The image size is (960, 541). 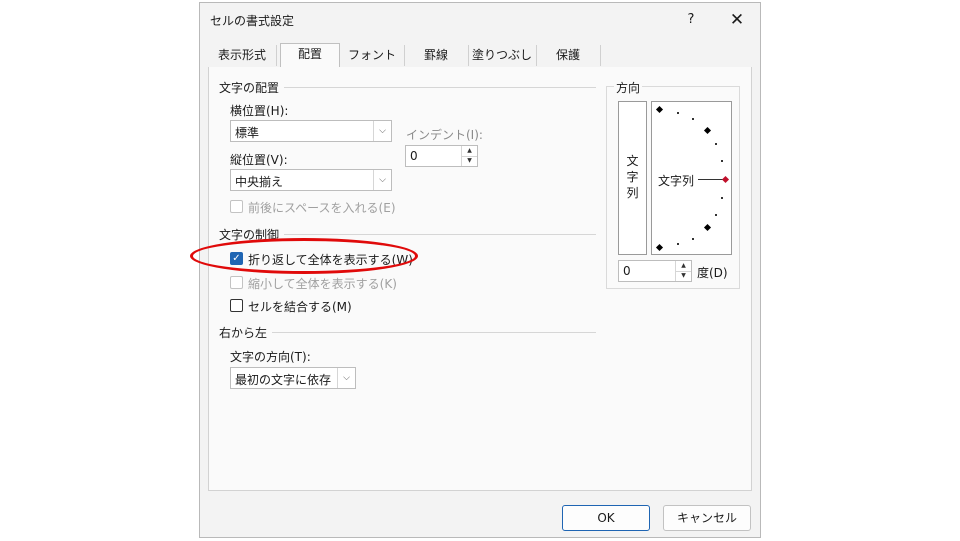 I want to click on degrees-value: 0, so click(x=627, y=271).